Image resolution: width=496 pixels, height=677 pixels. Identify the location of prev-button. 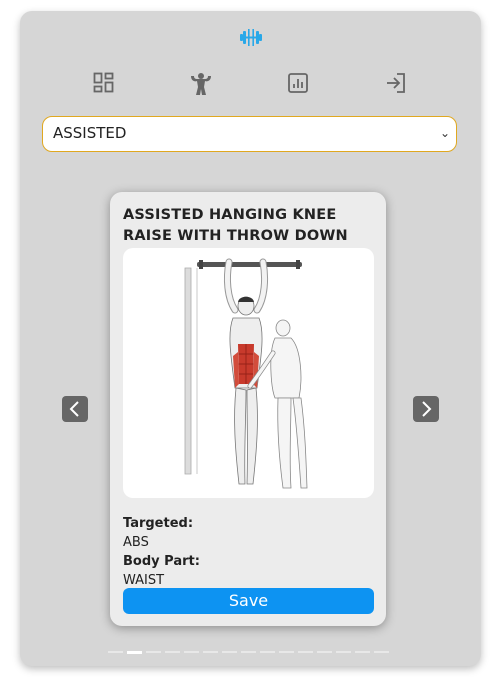
(75, 409).